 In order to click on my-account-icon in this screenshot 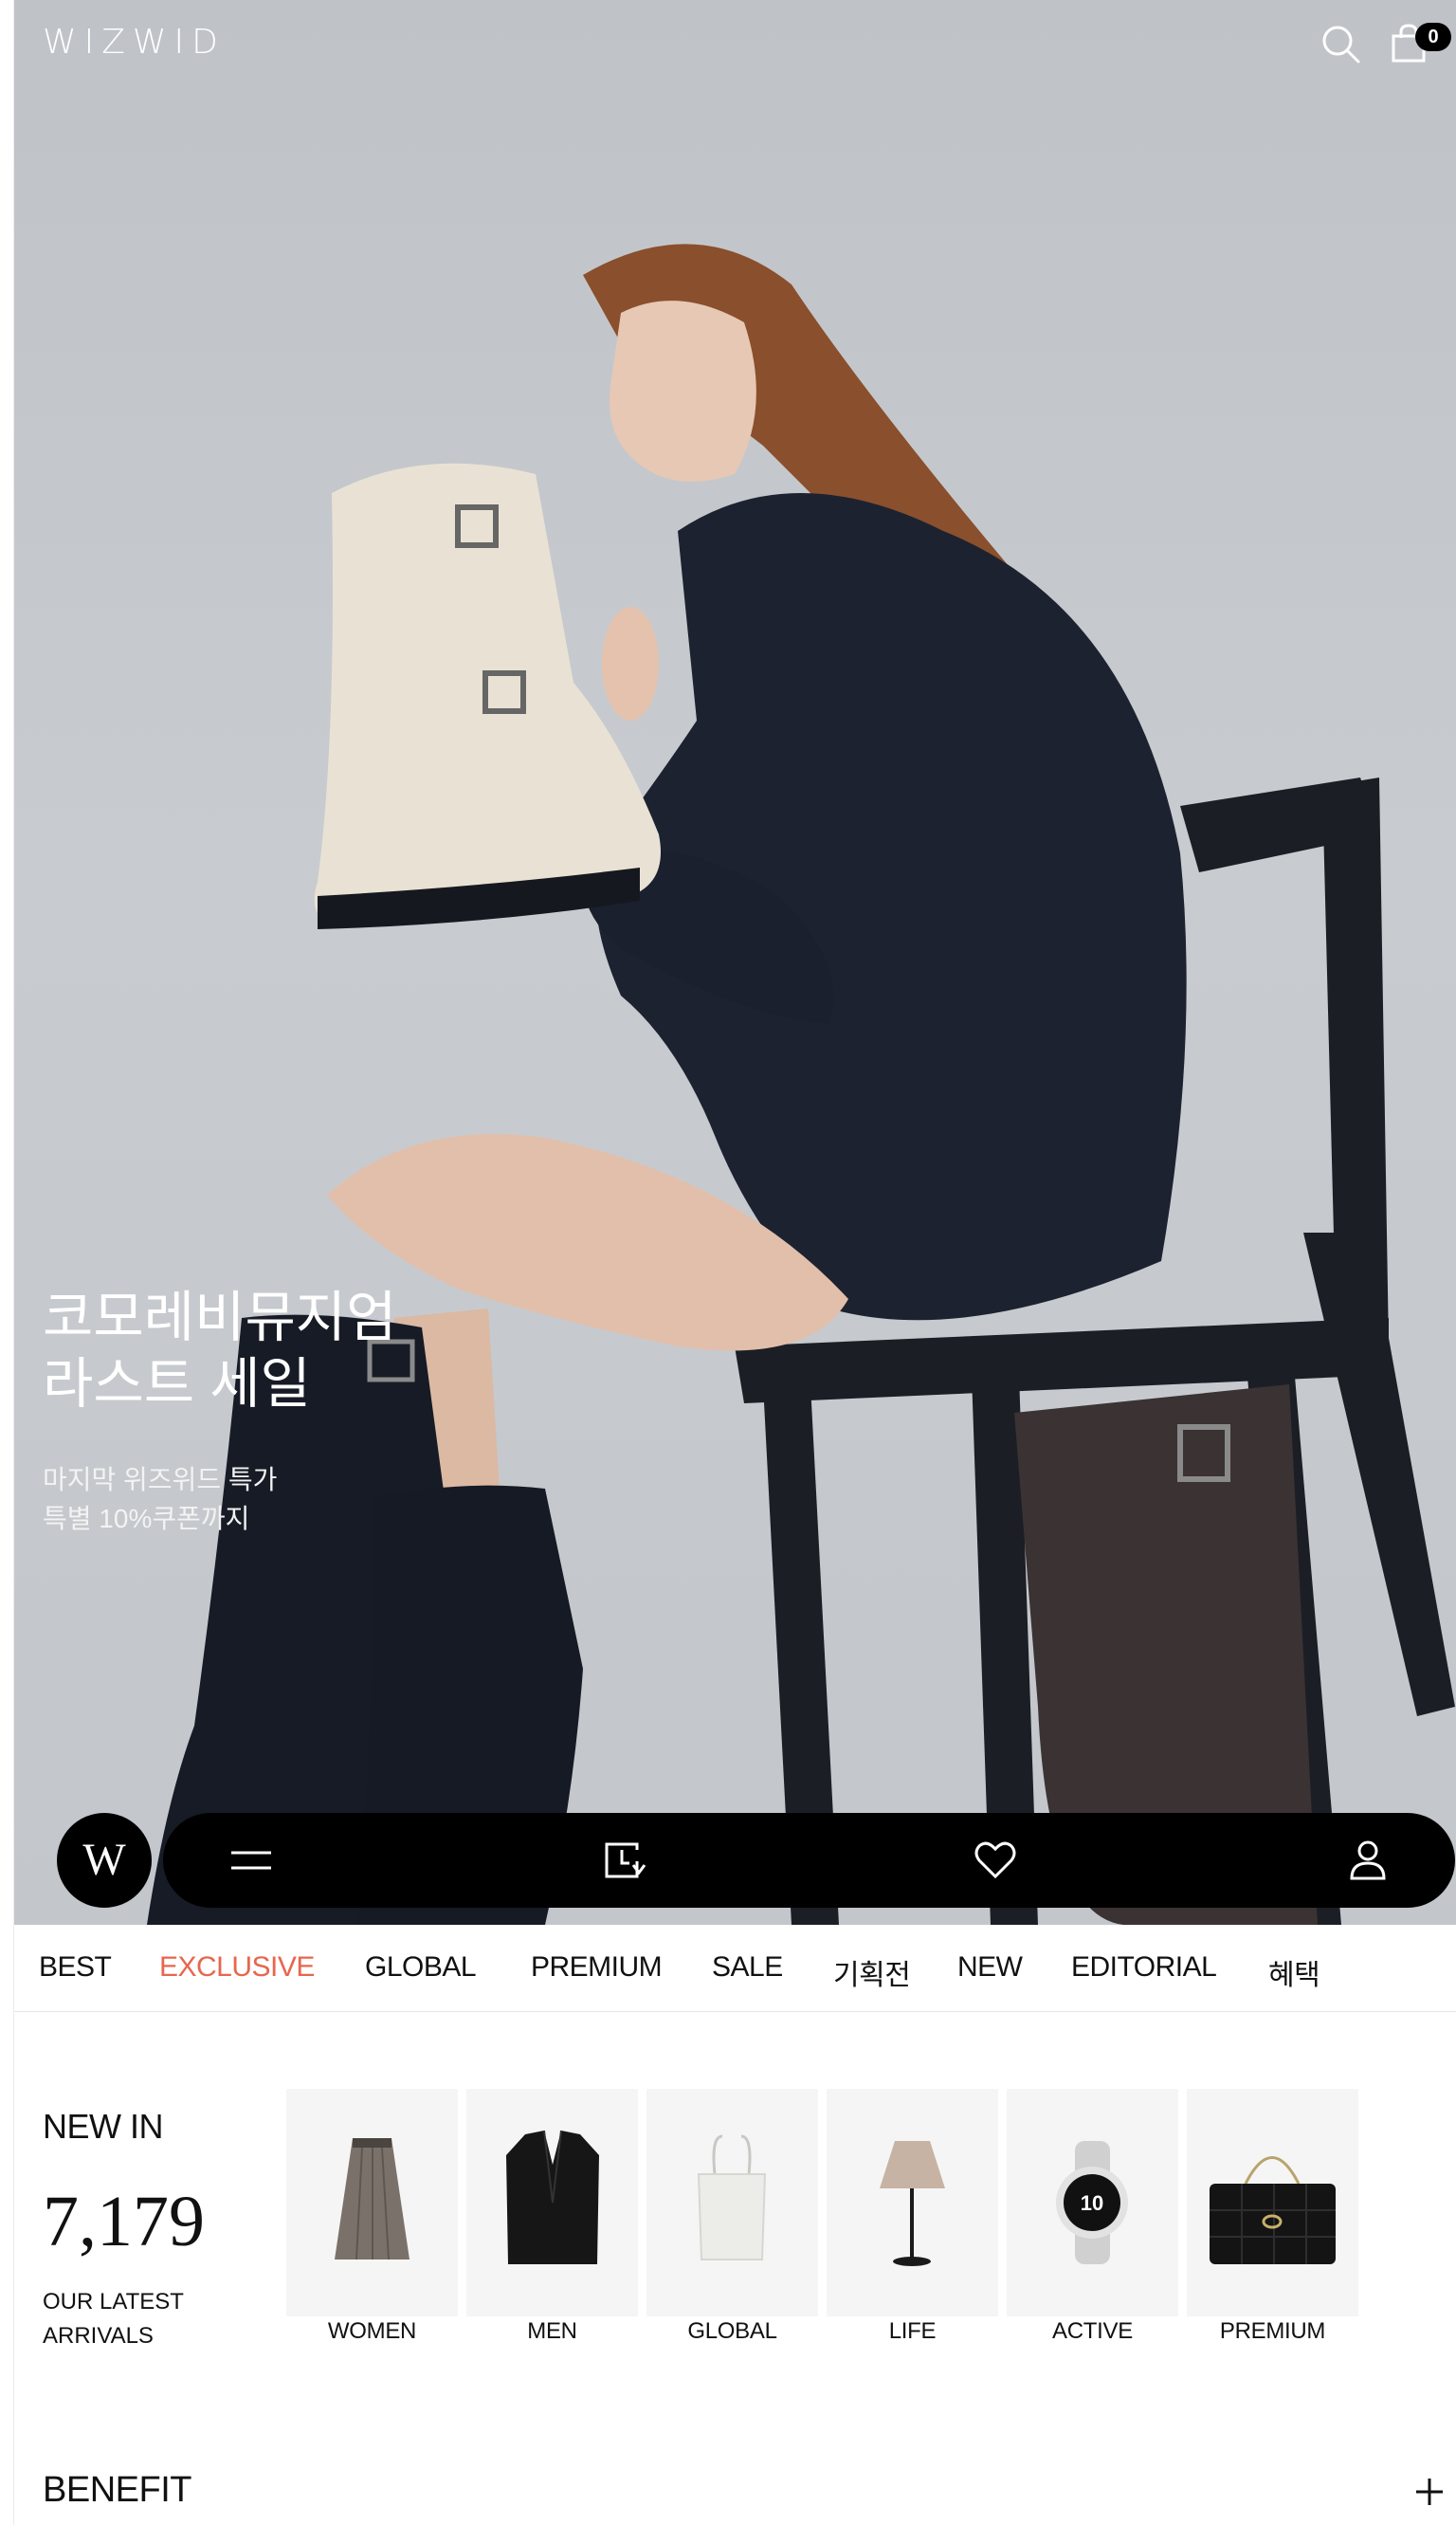, I will do `click(1368, 1860)`.